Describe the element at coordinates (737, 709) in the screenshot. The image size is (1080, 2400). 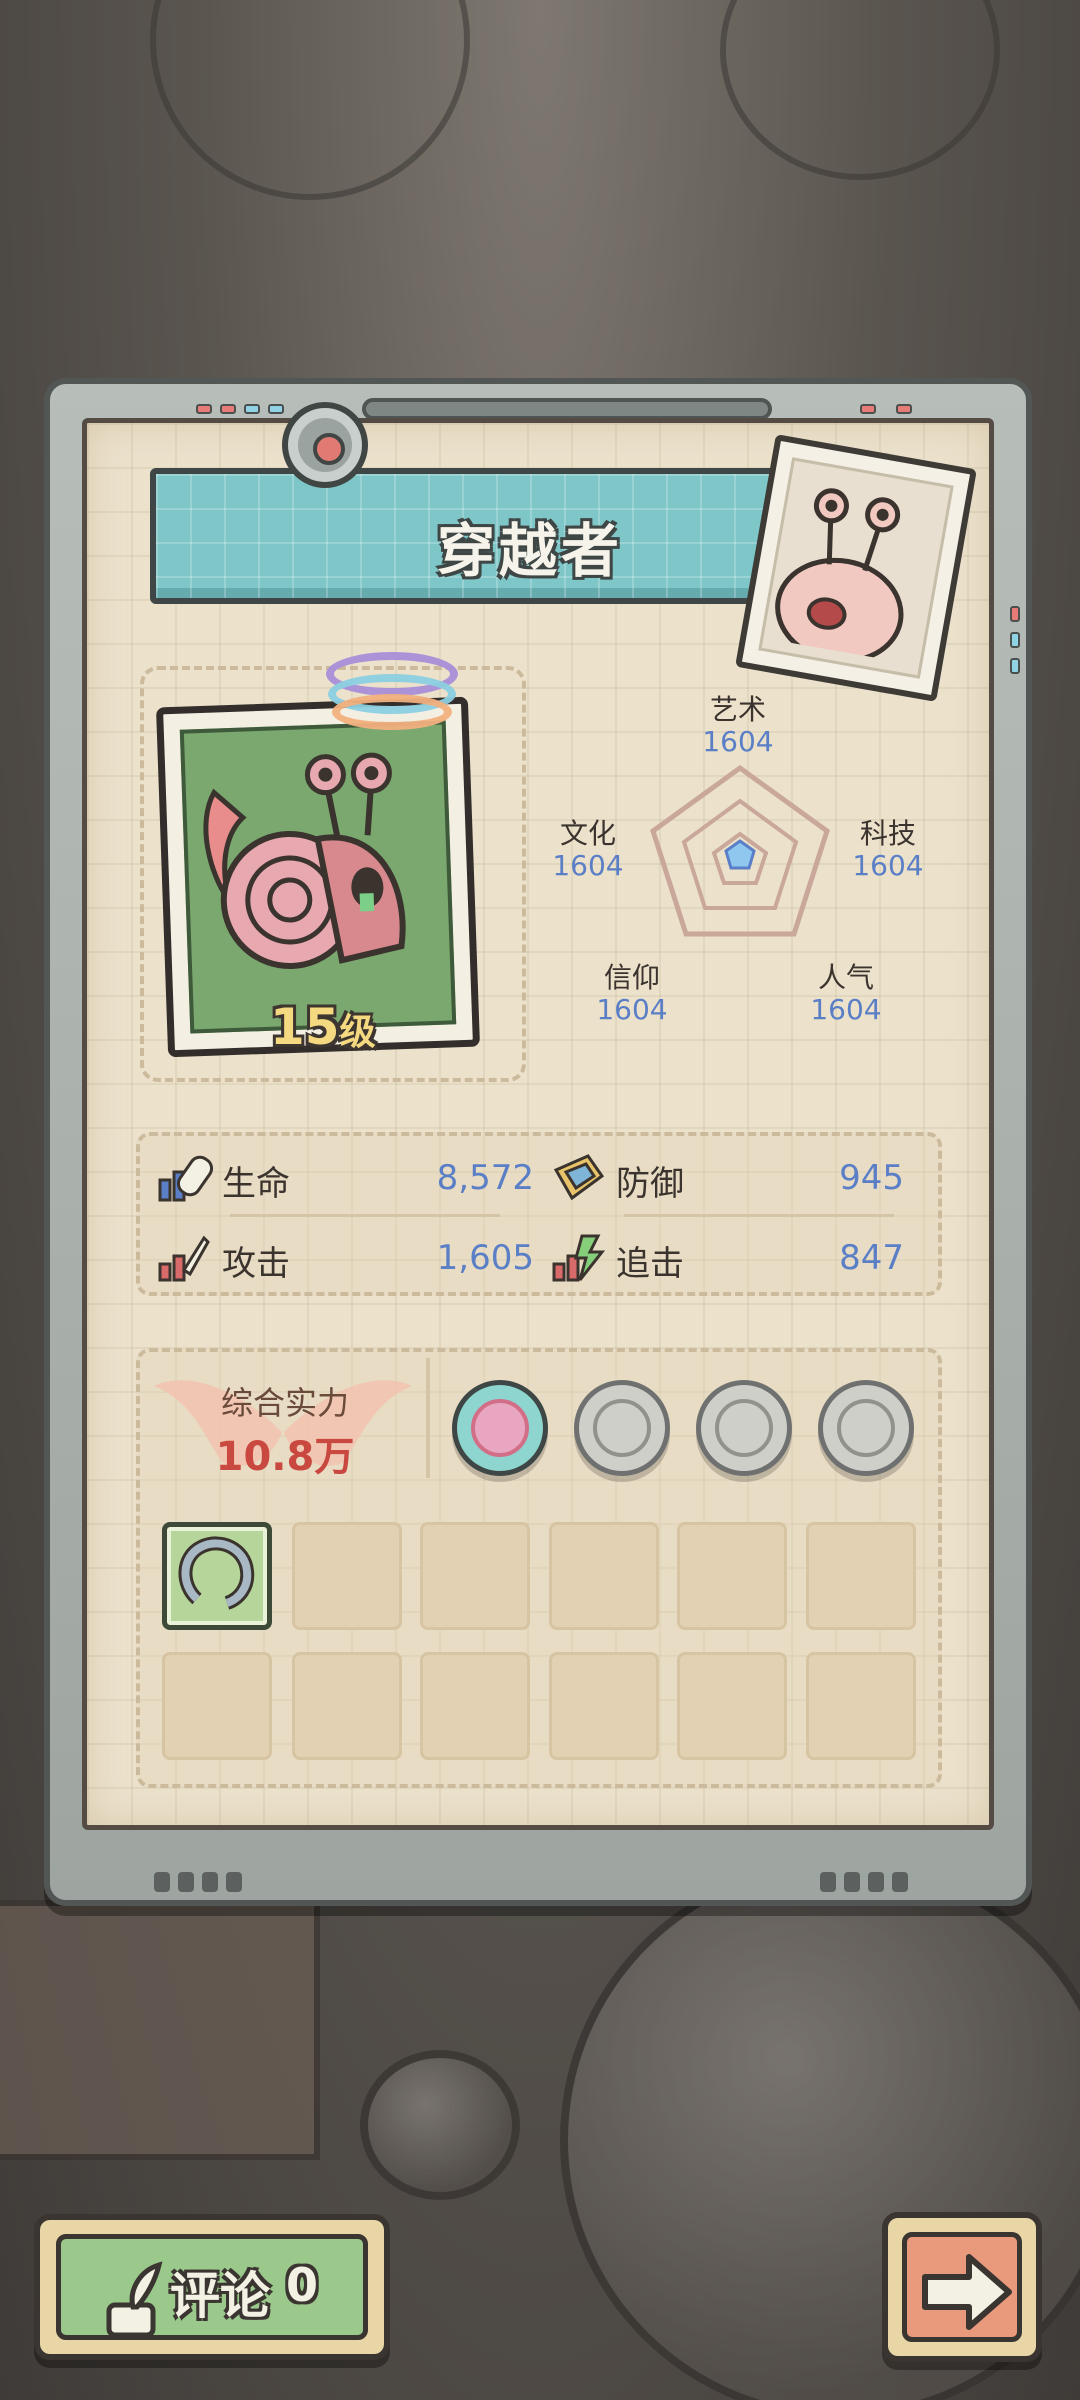
I see `attribute-art-label: 艺术` at that location.